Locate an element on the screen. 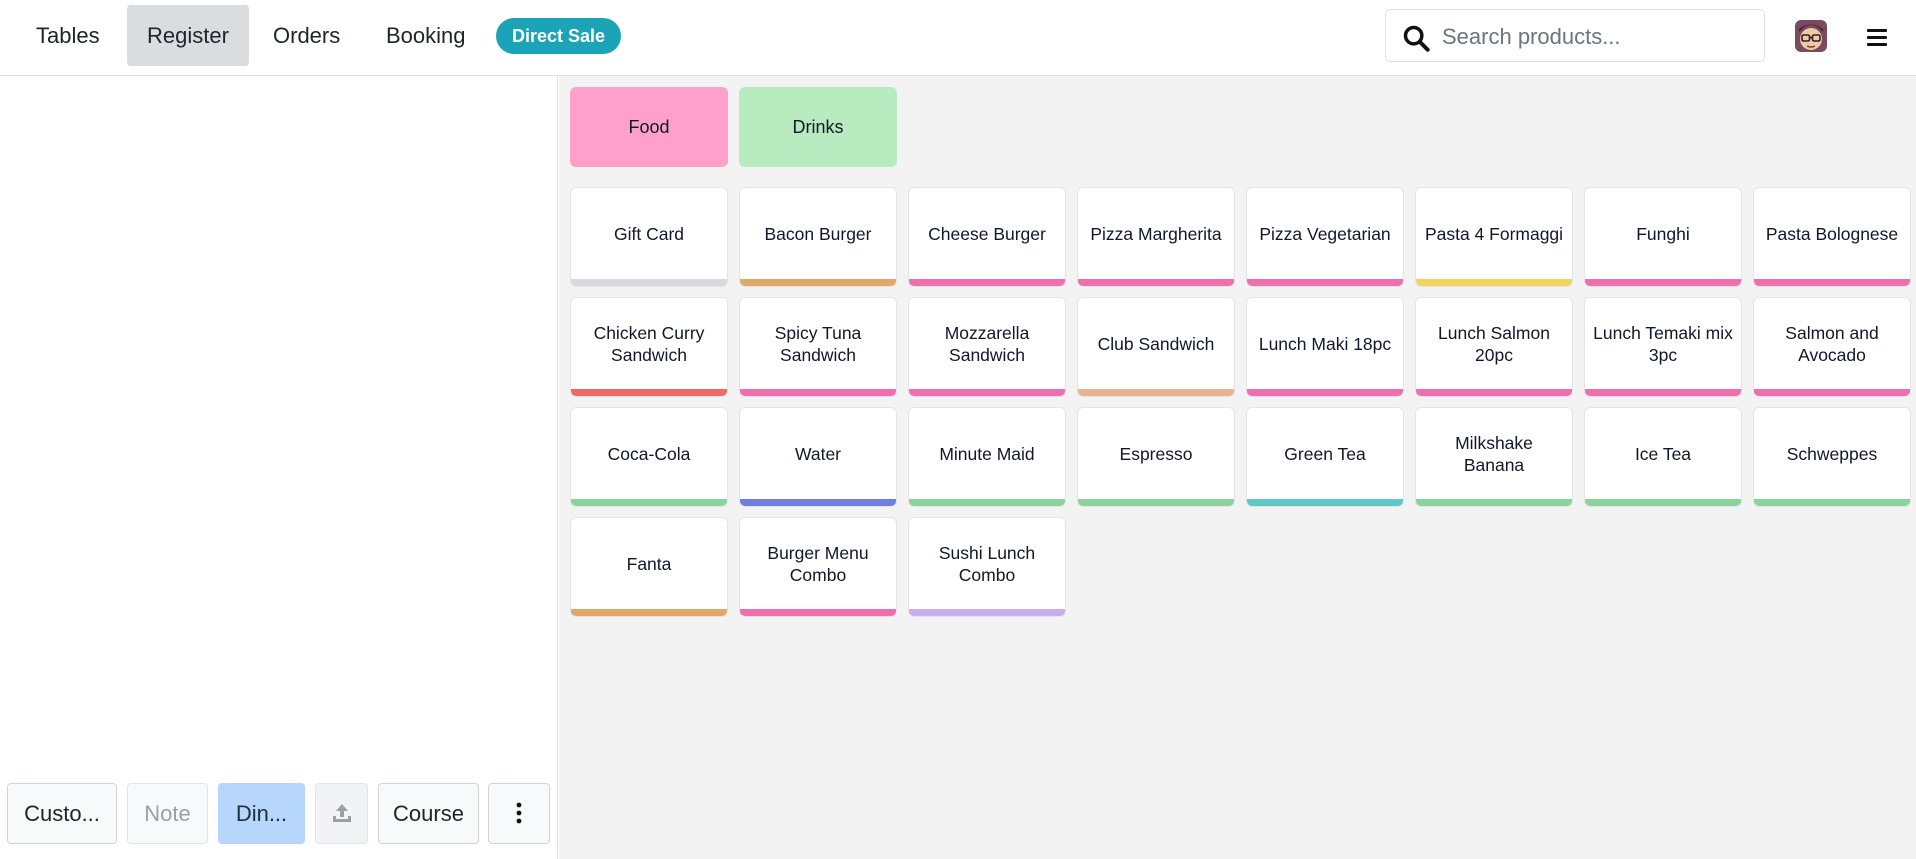 The image size is (1916, 859). product-name: Mozzarella Sandwich is located at coordinates (987, 343).